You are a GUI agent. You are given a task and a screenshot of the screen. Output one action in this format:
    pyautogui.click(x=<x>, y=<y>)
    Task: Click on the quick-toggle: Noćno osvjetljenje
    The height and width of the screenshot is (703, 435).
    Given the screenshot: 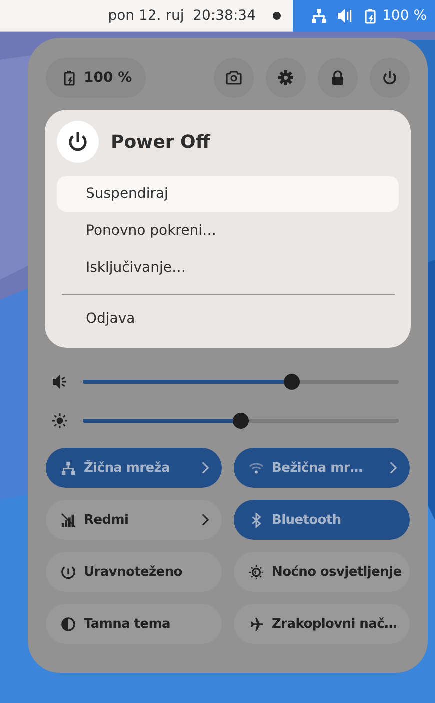 What is the action you would take?
    pyautogui.click(x=322, y=572)
    